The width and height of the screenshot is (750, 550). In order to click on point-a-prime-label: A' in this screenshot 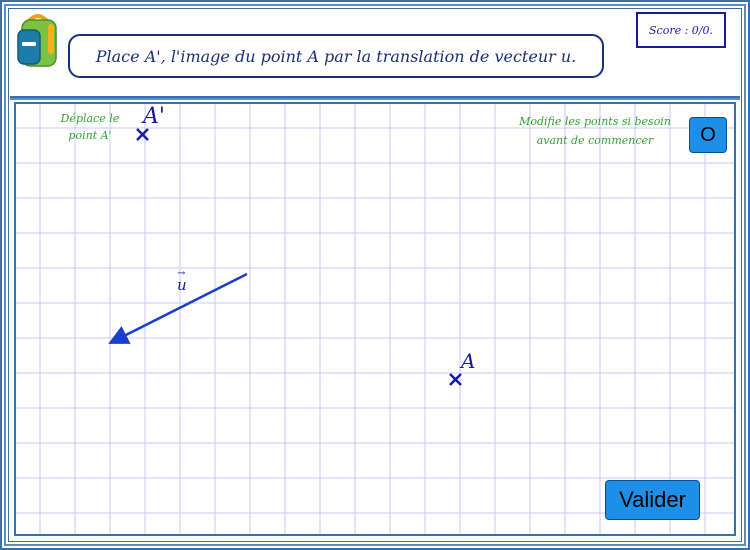, I will do `click(154, 116)`.